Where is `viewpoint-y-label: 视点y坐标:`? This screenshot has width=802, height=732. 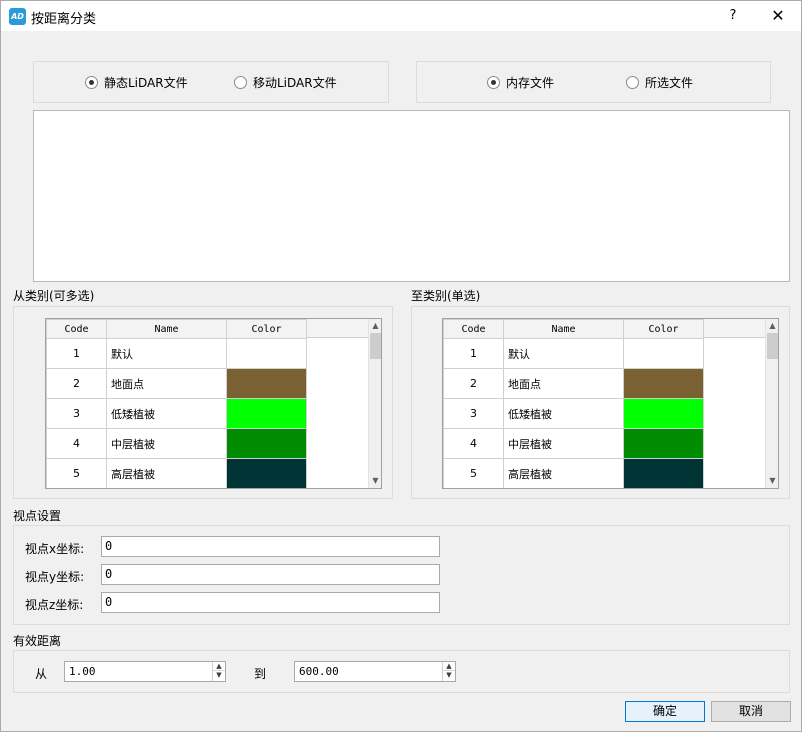
viewpoint-y-label: 视点y坐标: is located at coordinates (55, 577).